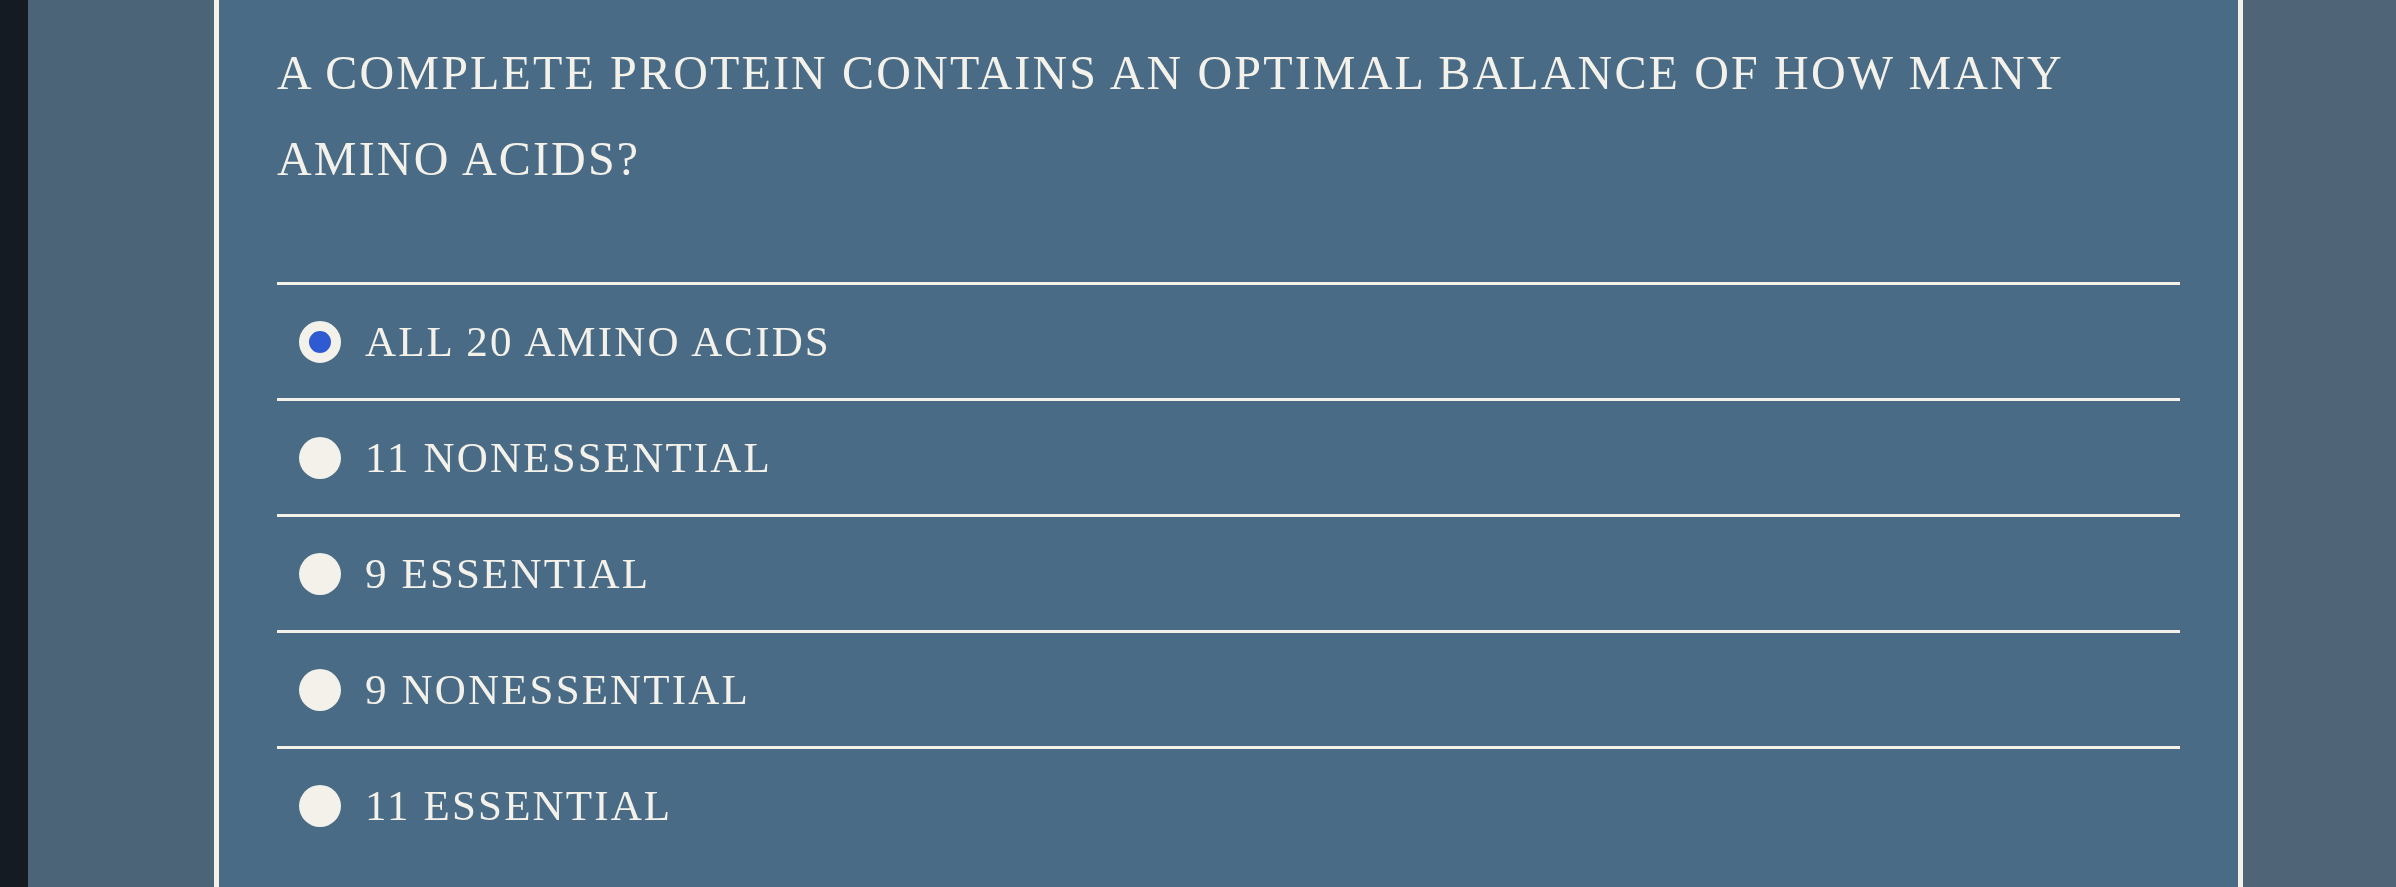 This screenshot has width=2396, height=887. What do you see at coordinates (1170, 116) in the screenshot?
I see `question-text: A COMPLETE PROTEIN CONTAINS AN OPTIMAL BALANCE OF HOW MANY AMINO ACIDS?` at bounding box center [1170, 116].